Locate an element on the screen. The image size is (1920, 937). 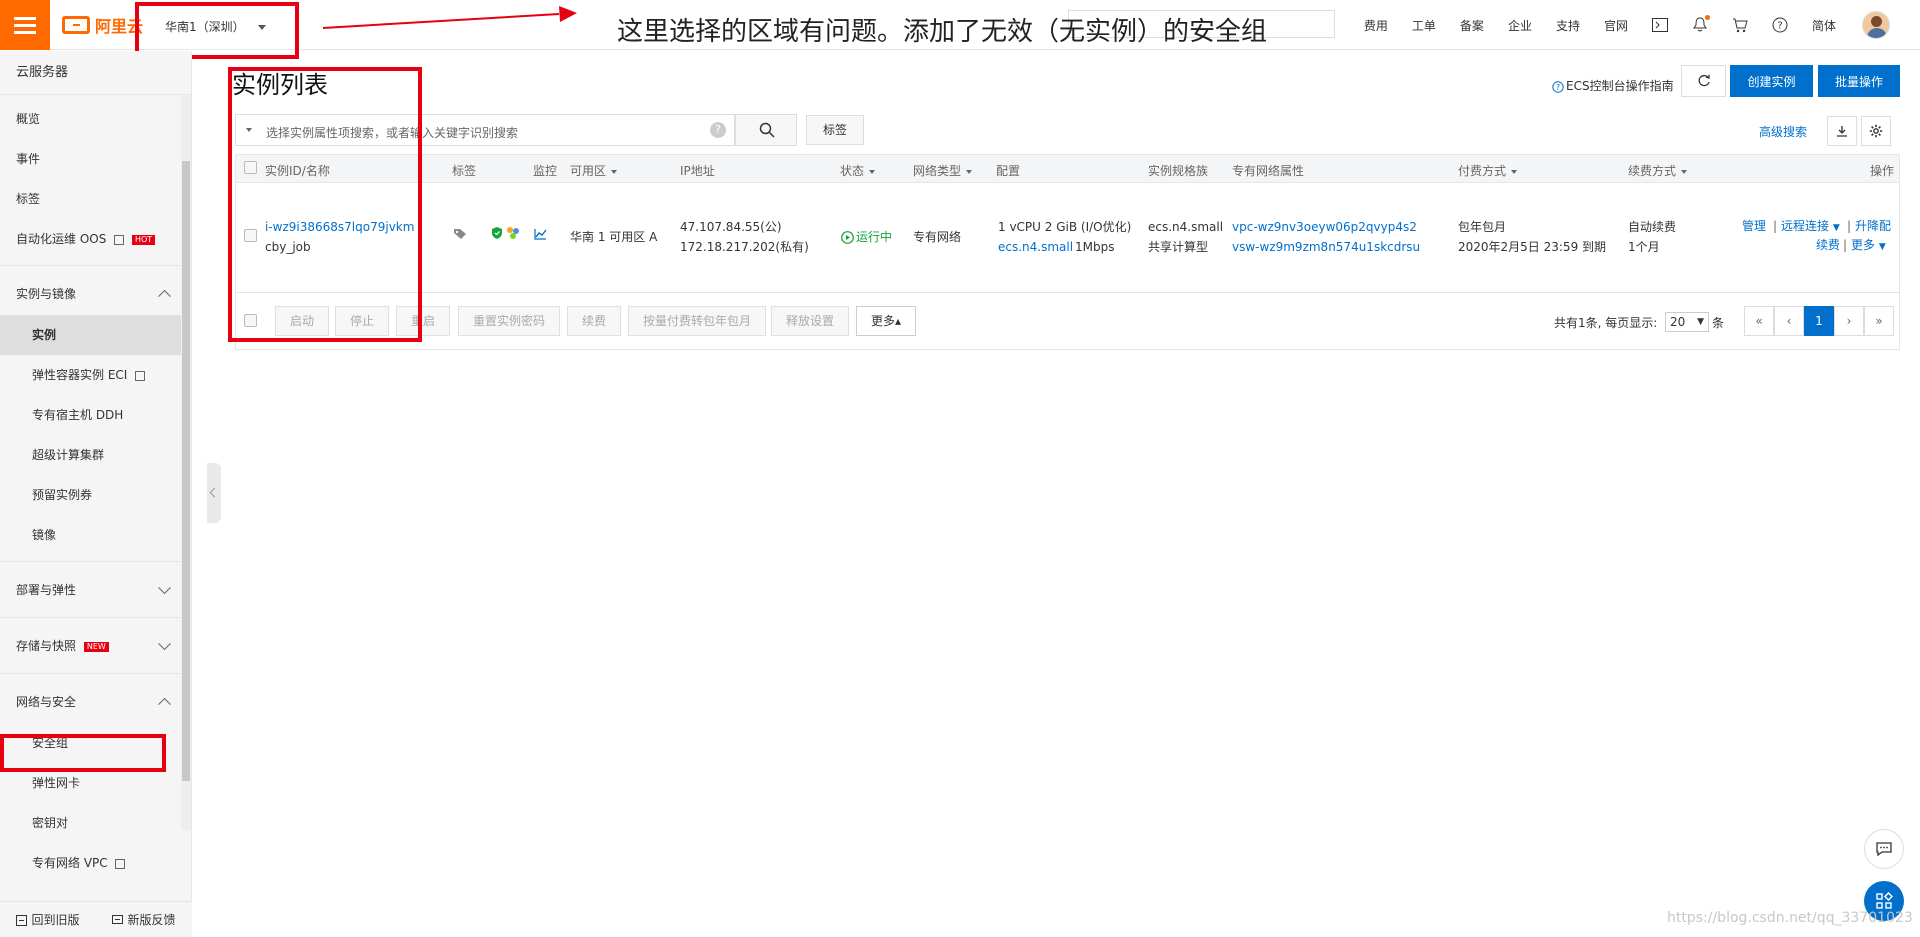
question-icon: ? is located at coordinates (718, 130).